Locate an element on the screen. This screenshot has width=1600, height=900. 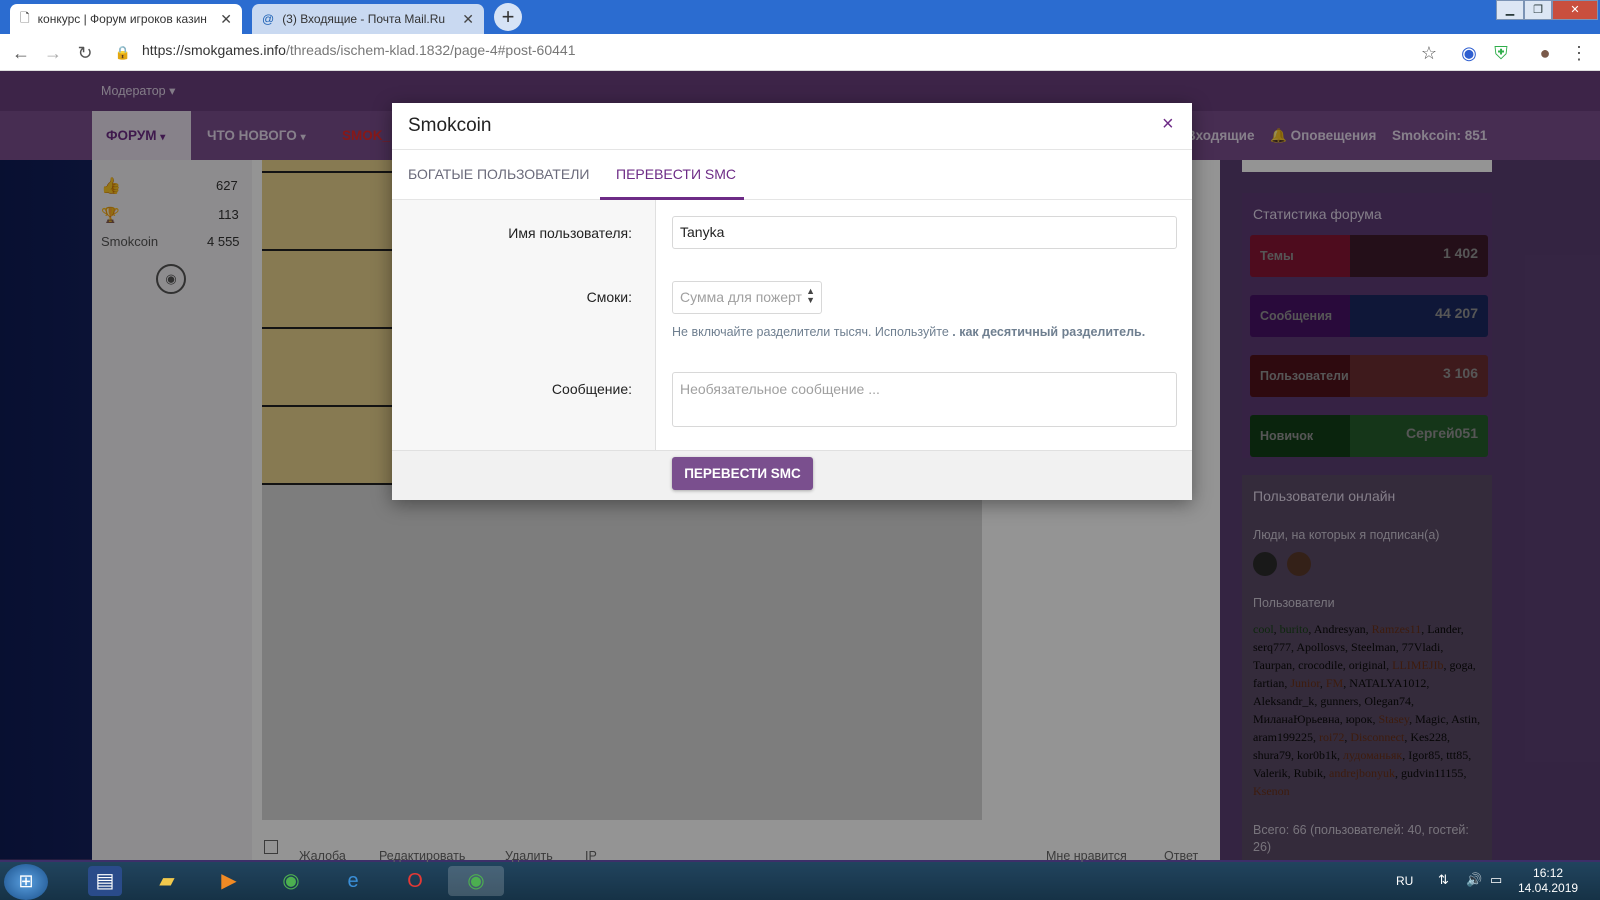
browser-tab-mail: @ (3) Входящие - Почта Mail.Ru ✕ is located at coordinates (368, 19).